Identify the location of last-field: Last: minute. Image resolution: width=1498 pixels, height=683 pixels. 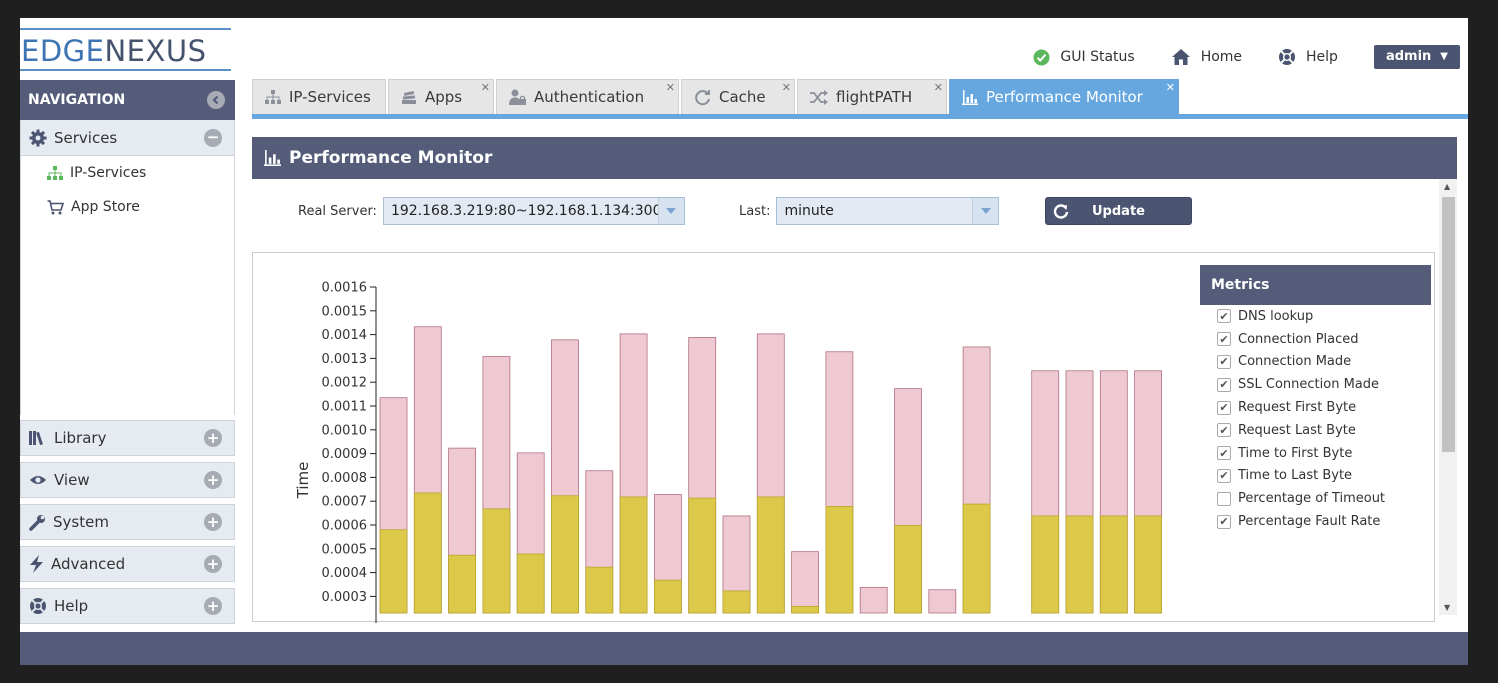
(869, 211).